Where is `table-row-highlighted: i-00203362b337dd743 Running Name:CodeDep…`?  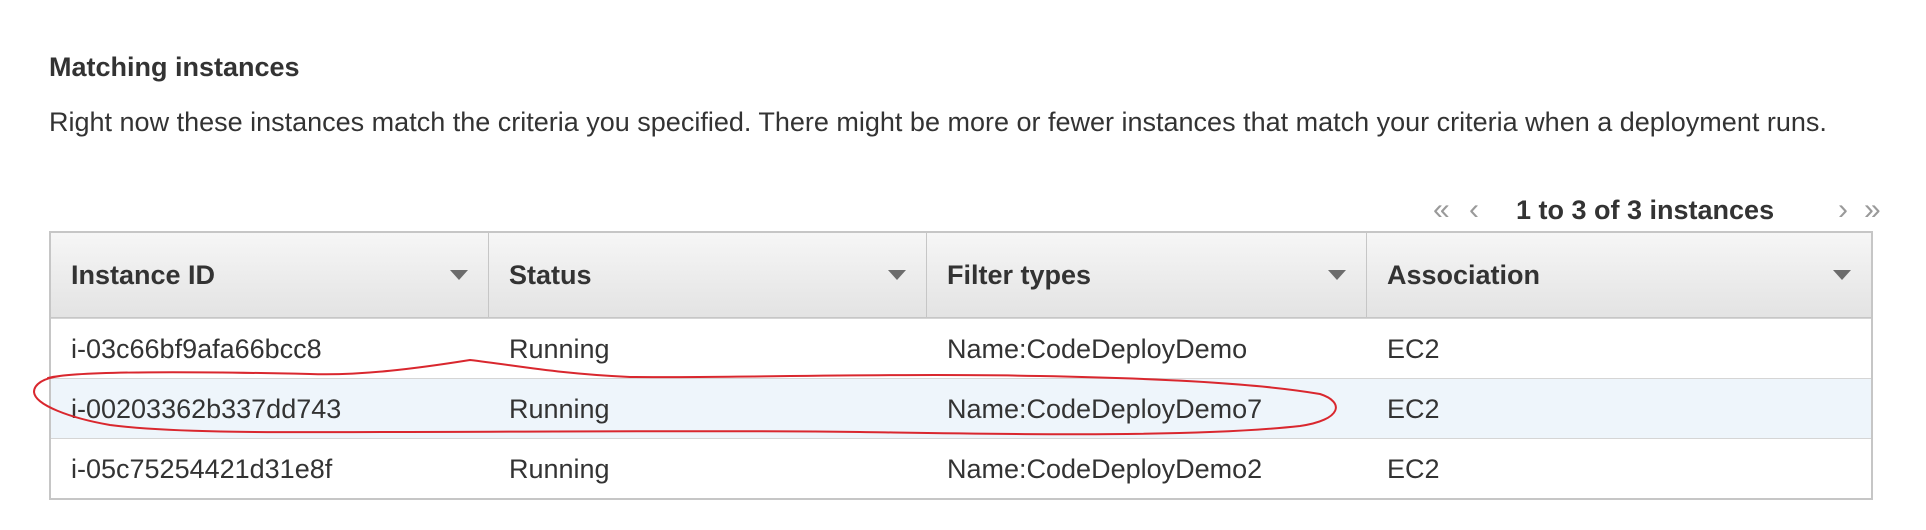 table-row-highlighted: i-00203362b337dd743 Running Name:CodeDep… is located at coordinates (961, 408).